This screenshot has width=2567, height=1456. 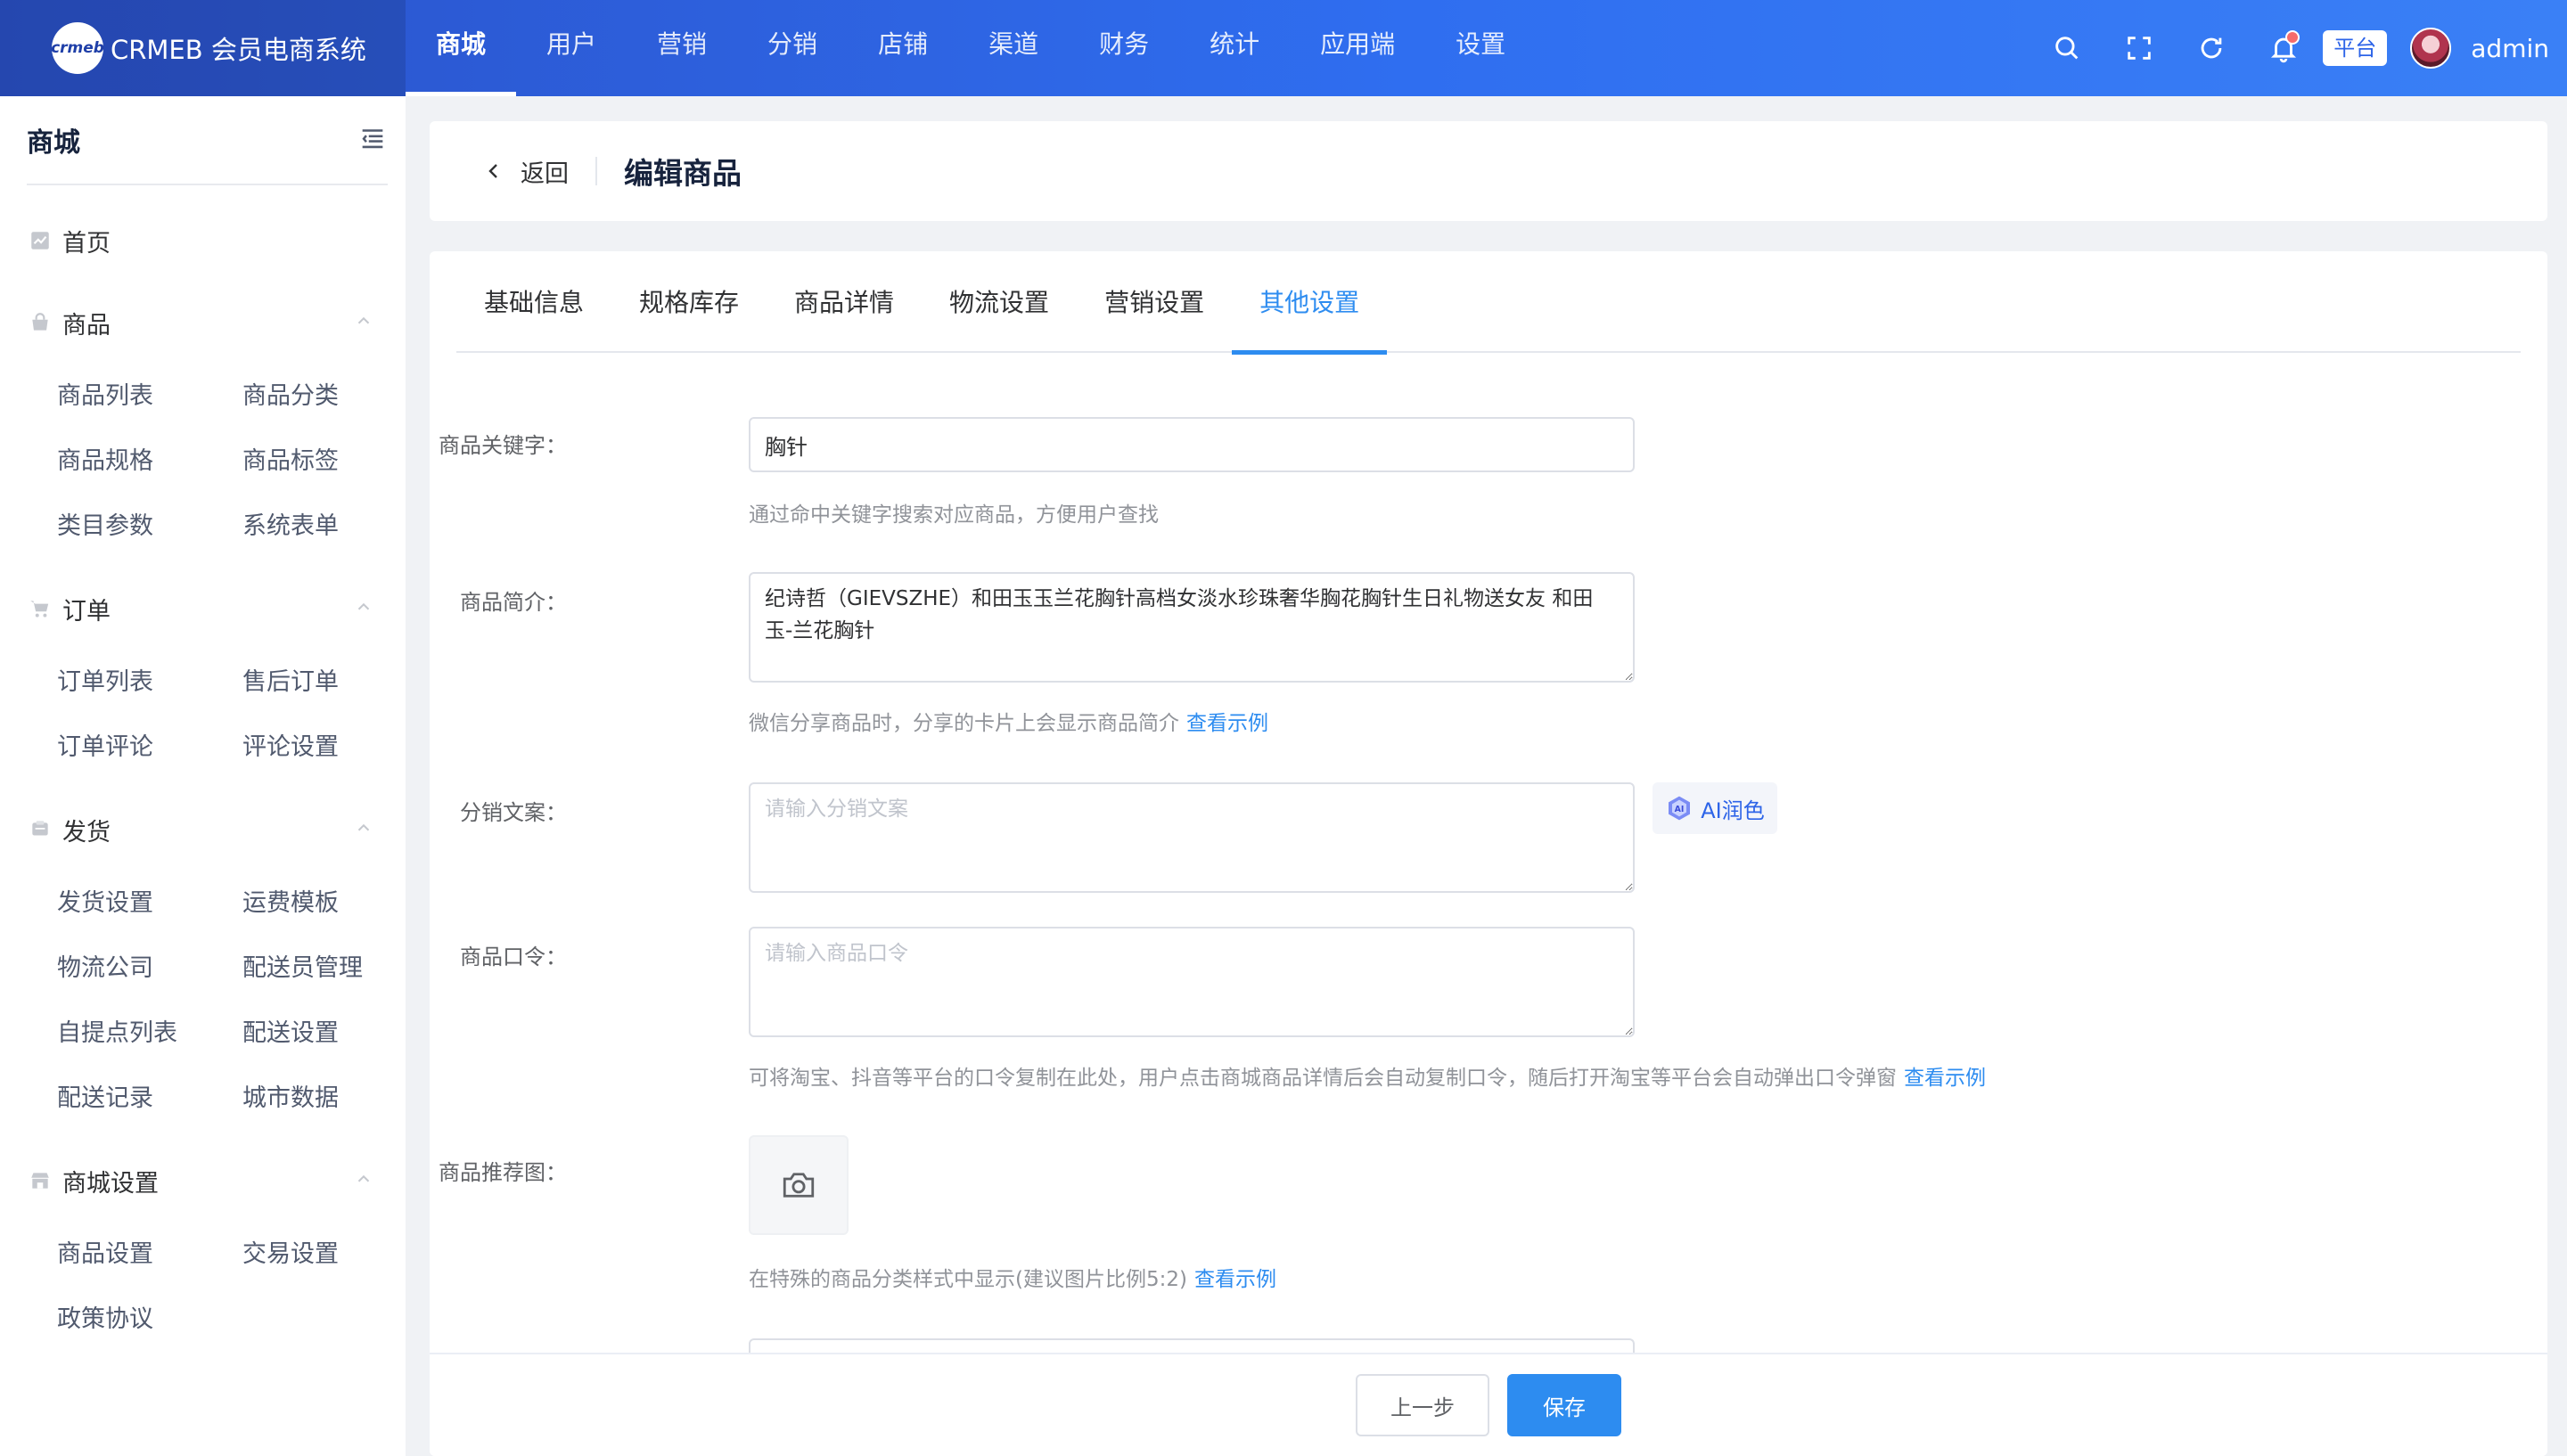 What do you see at coordinates (150, 1033) in the screenshot?
I see `sidebar-item-pickup-points: 自提点列表` at bounding box center [150, 1033].